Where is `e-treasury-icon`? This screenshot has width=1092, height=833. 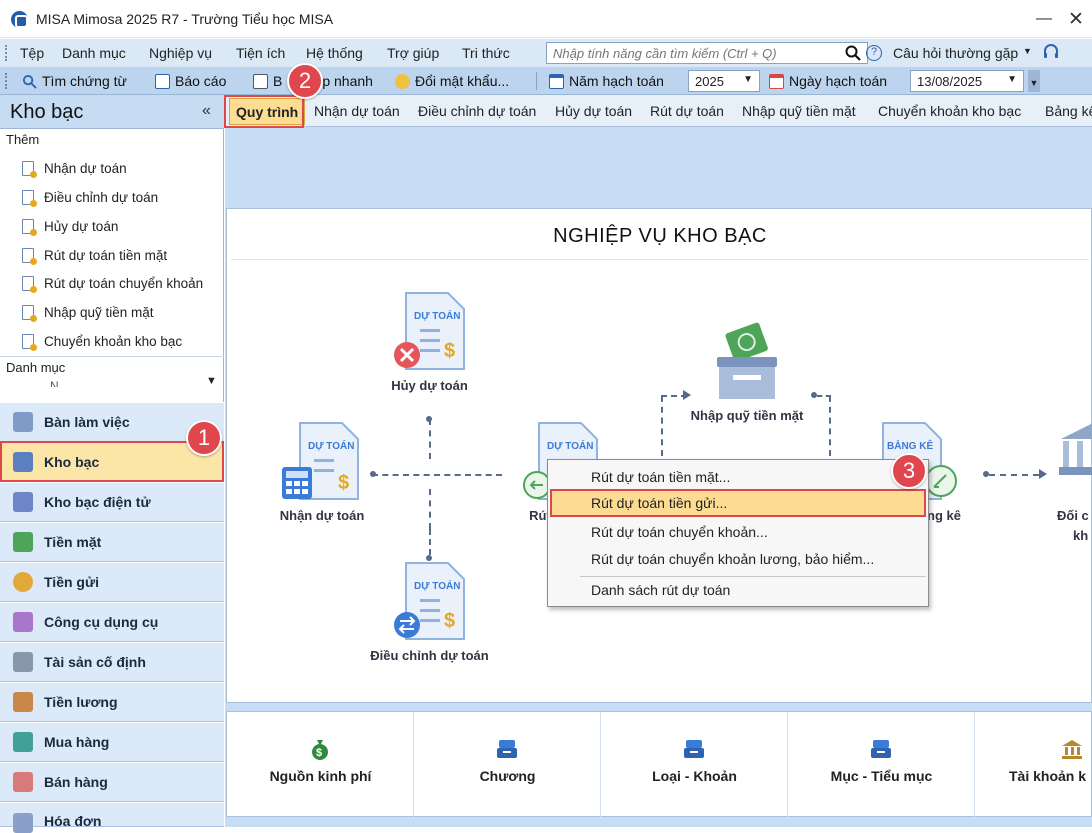 e-treasury-icon is located at coordinates (23, 502).